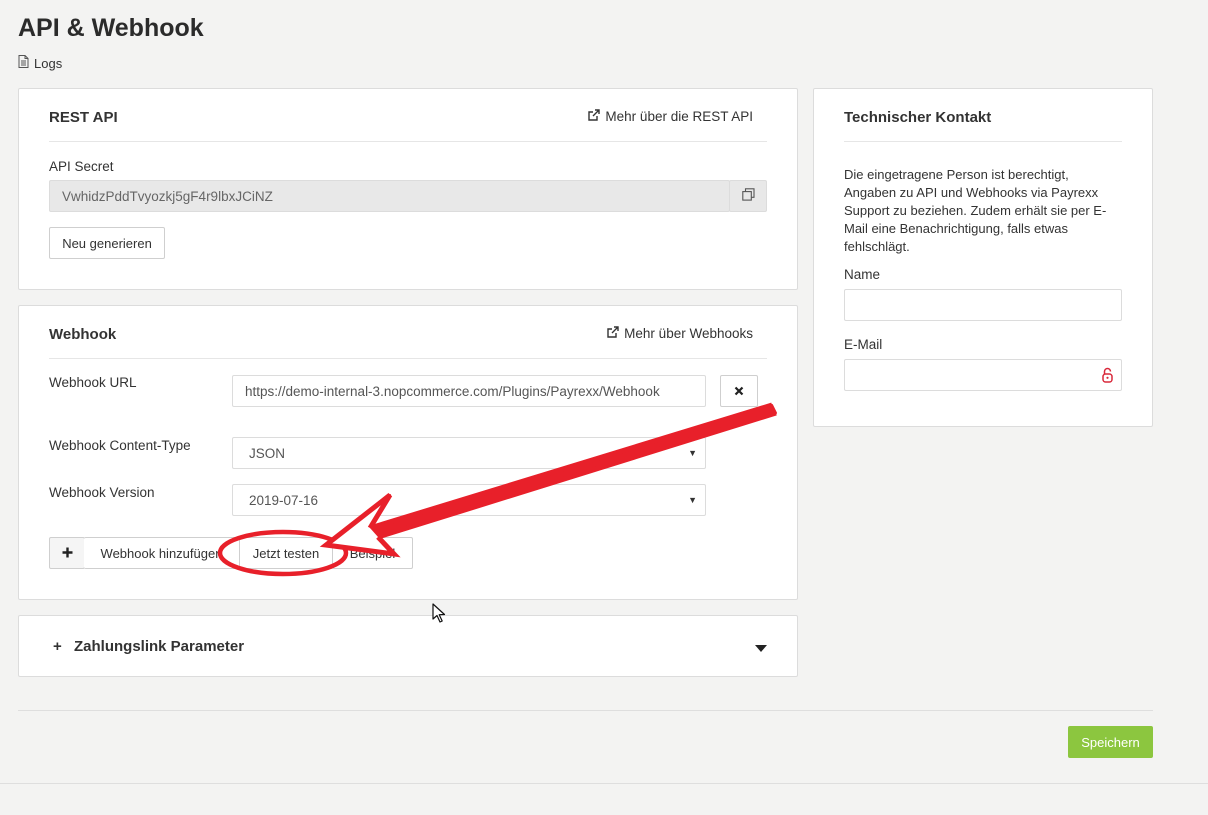 The image size is (1208, 815). Describe the element at coordinates (167, 196) in the screenshot. I see `api-secret-value: VwhidzPddTvyozkj5gF4r9lbxJCiNZ` at that location.